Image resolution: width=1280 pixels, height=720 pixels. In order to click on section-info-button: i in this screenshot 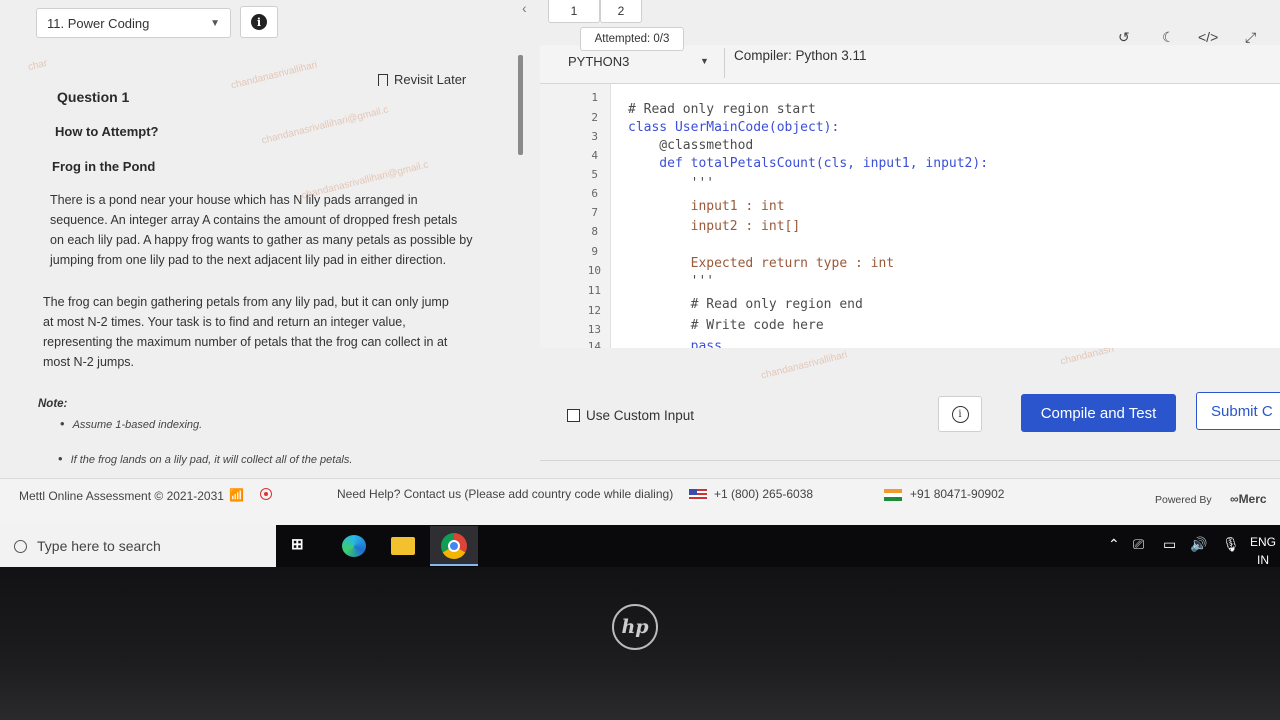, I will do `click(259, 22)`.